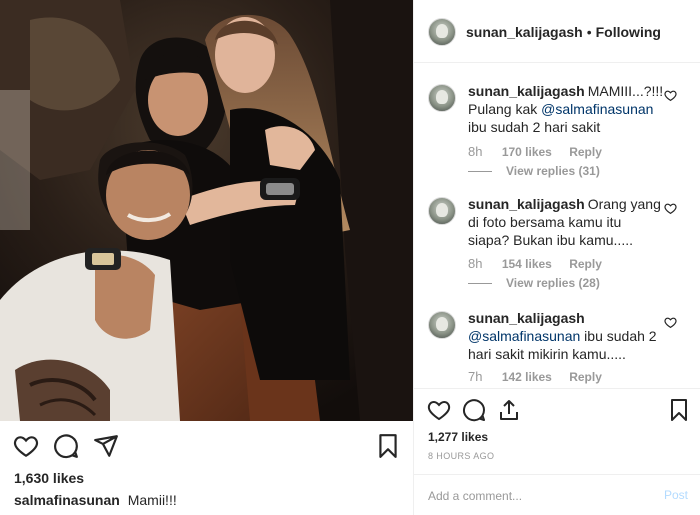 This screenshot has height=515, width=700. I want to click on comment-likes: 142 likes, so click(527, 377).